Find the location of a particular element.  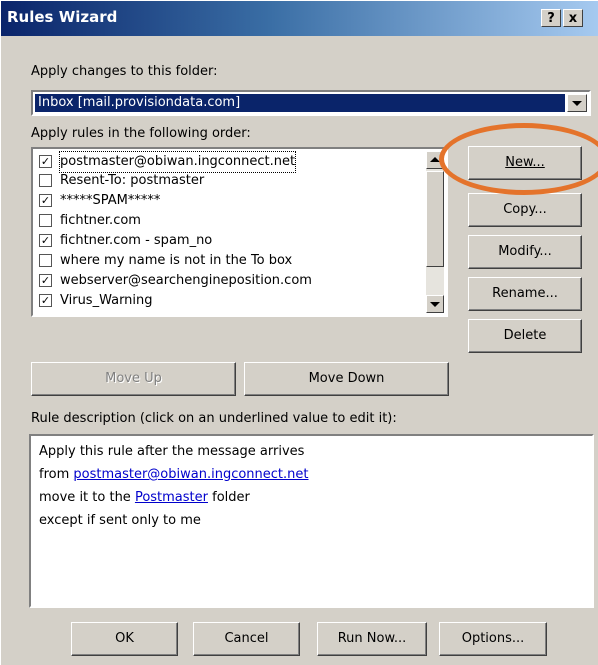

sender-address-link: postmaster@obiwan.ingconnect.net is located at coordinates (190, 474).